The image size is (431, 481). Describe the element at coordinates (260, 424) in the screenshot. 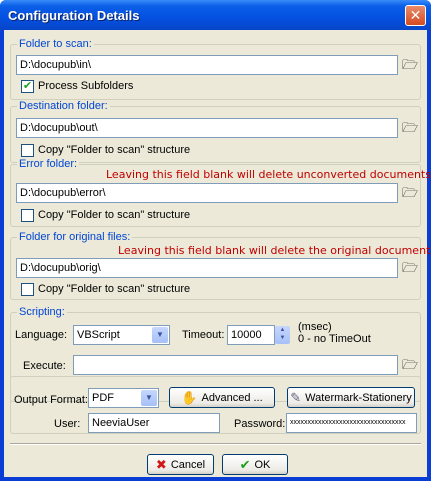

I see `password-label: Password:` at that location.